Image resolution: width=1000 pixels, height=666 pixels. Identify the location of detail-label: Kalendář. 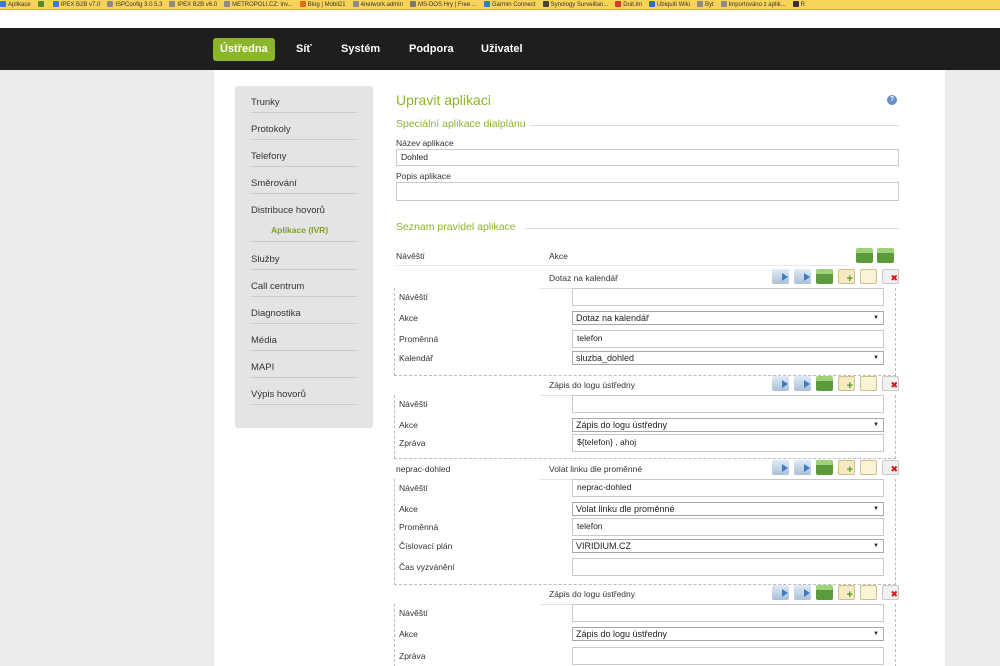
(416, 358).